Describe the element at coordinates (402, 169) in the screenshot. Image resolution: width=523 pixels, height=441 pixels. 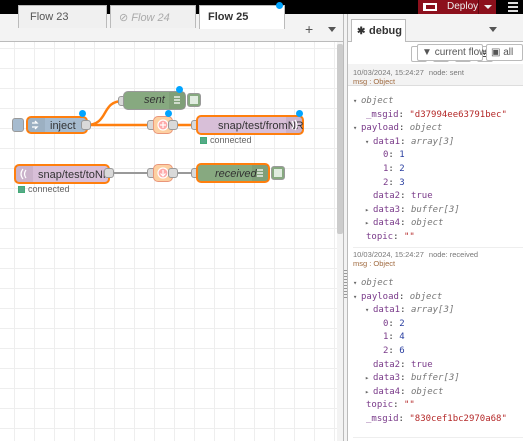
I see `property-value: 2` at that location.